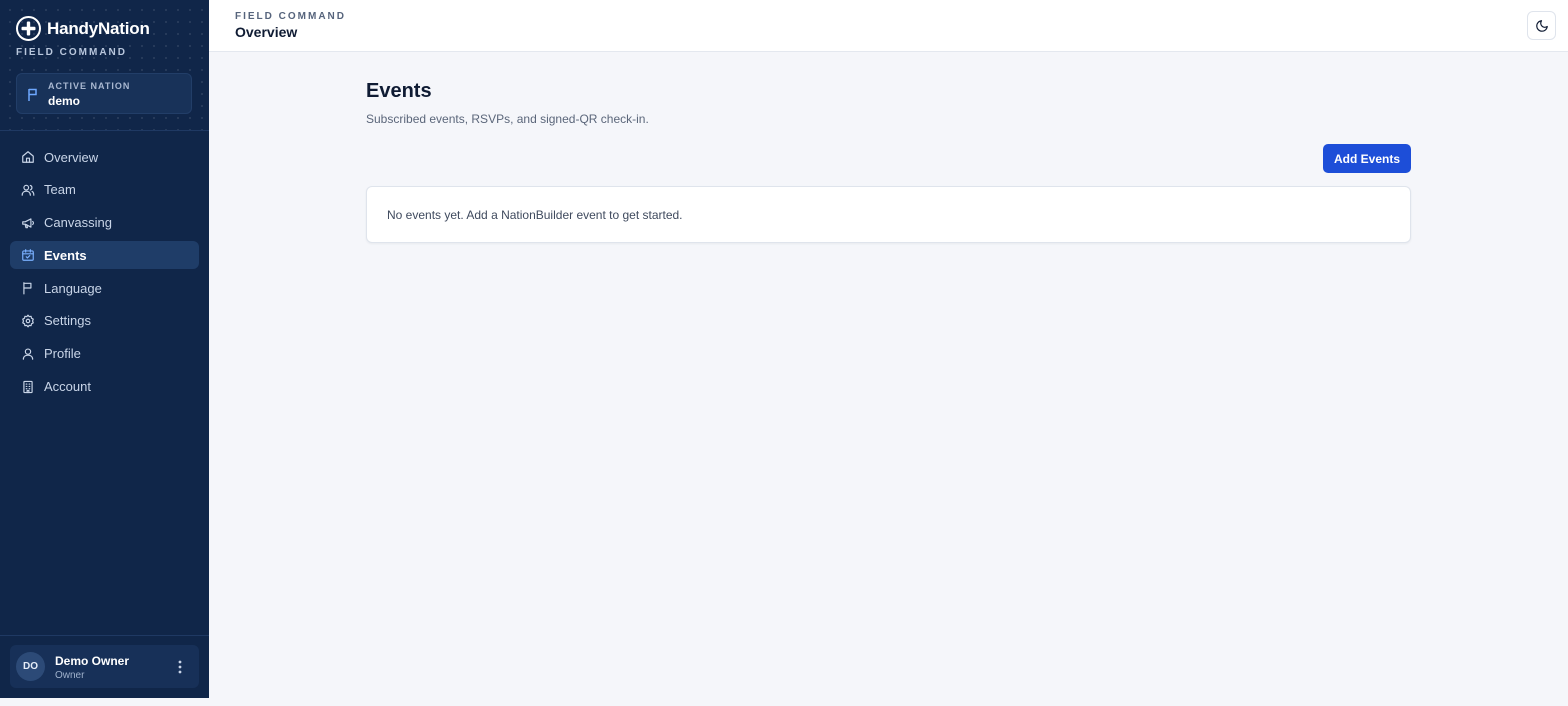  I want to click on brand-subtitle: FIELD COMMAND, so click(71, 52).